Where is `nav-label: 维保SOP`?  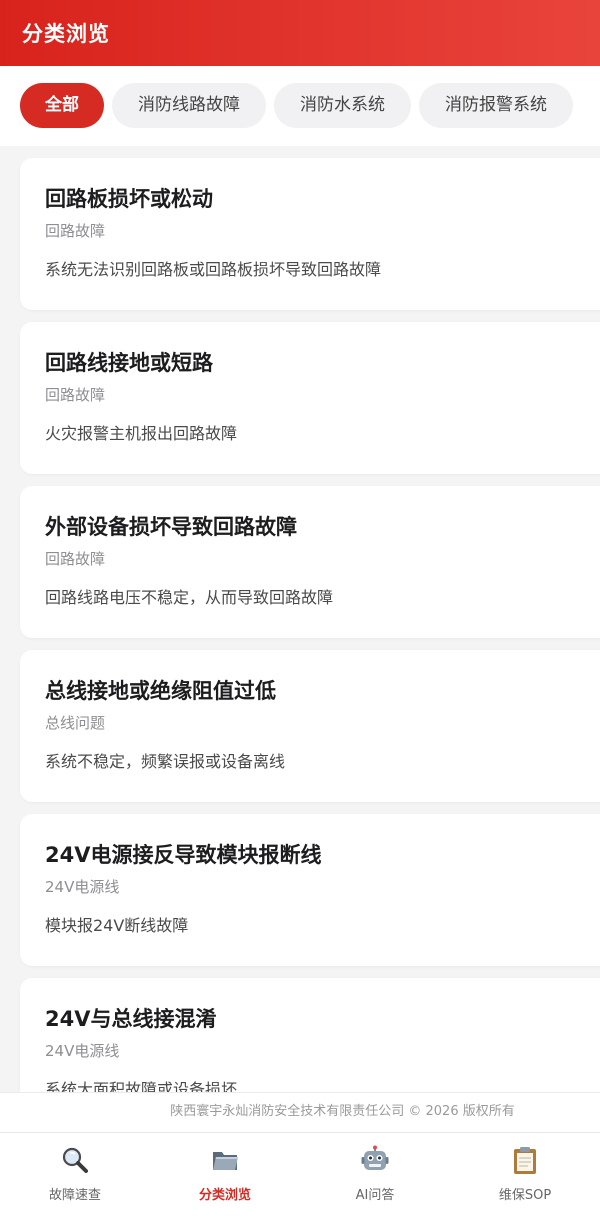
nav-label: 维保SOP is located at coordinates (525, 1195).